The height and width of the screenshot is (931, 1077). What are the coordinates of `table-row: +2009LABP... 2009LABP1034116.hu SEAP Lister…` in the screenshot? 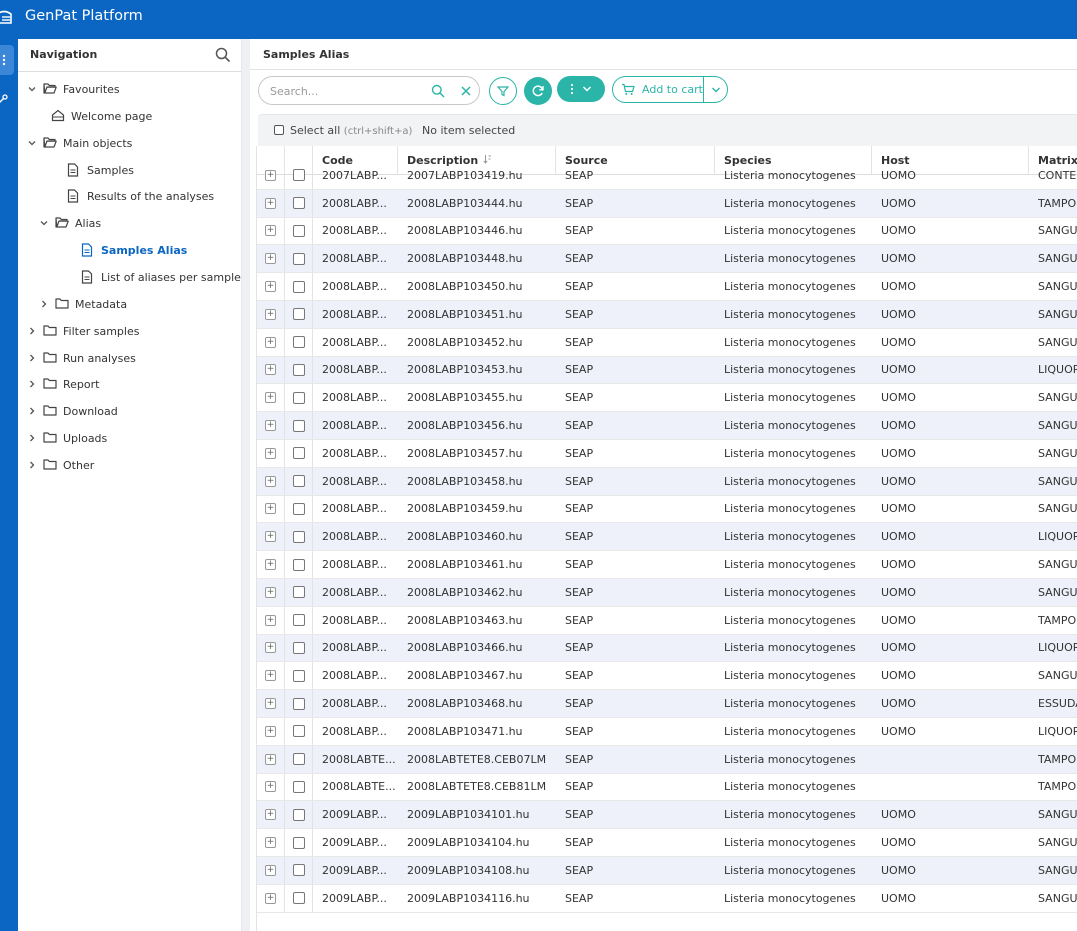 It's located at (667, 898).